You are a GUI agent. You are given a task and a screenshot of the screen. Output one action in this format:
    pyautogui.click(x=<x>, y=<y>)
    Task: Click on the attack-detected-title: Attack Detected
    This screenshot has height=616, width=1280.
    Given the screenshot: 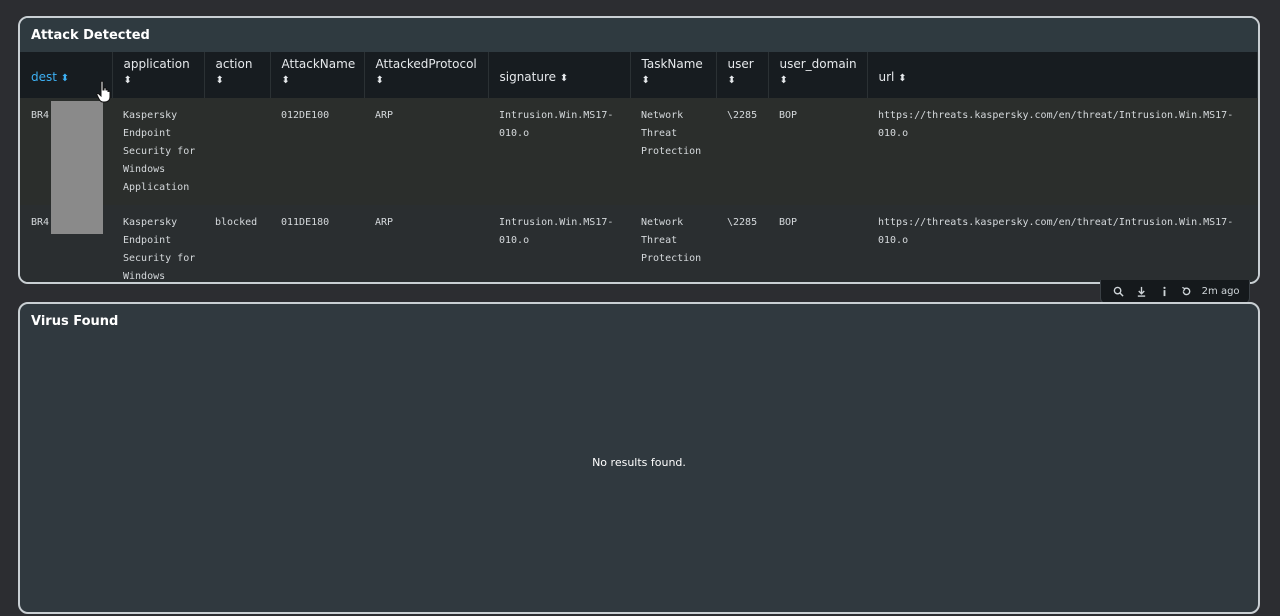 What is the action you would take?
    pyautogui.click(x=639, y=35)
    